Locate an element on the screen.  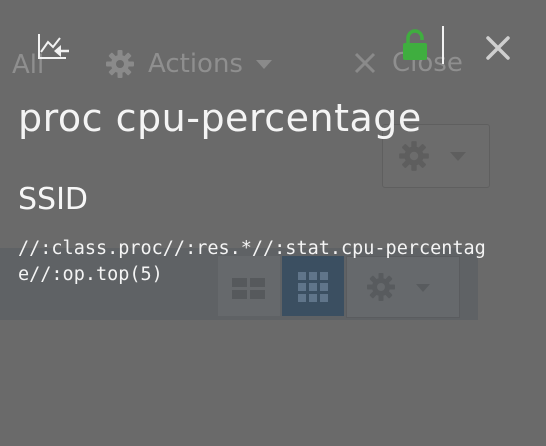
section-label: SSID is located at coordinates (53, 199).